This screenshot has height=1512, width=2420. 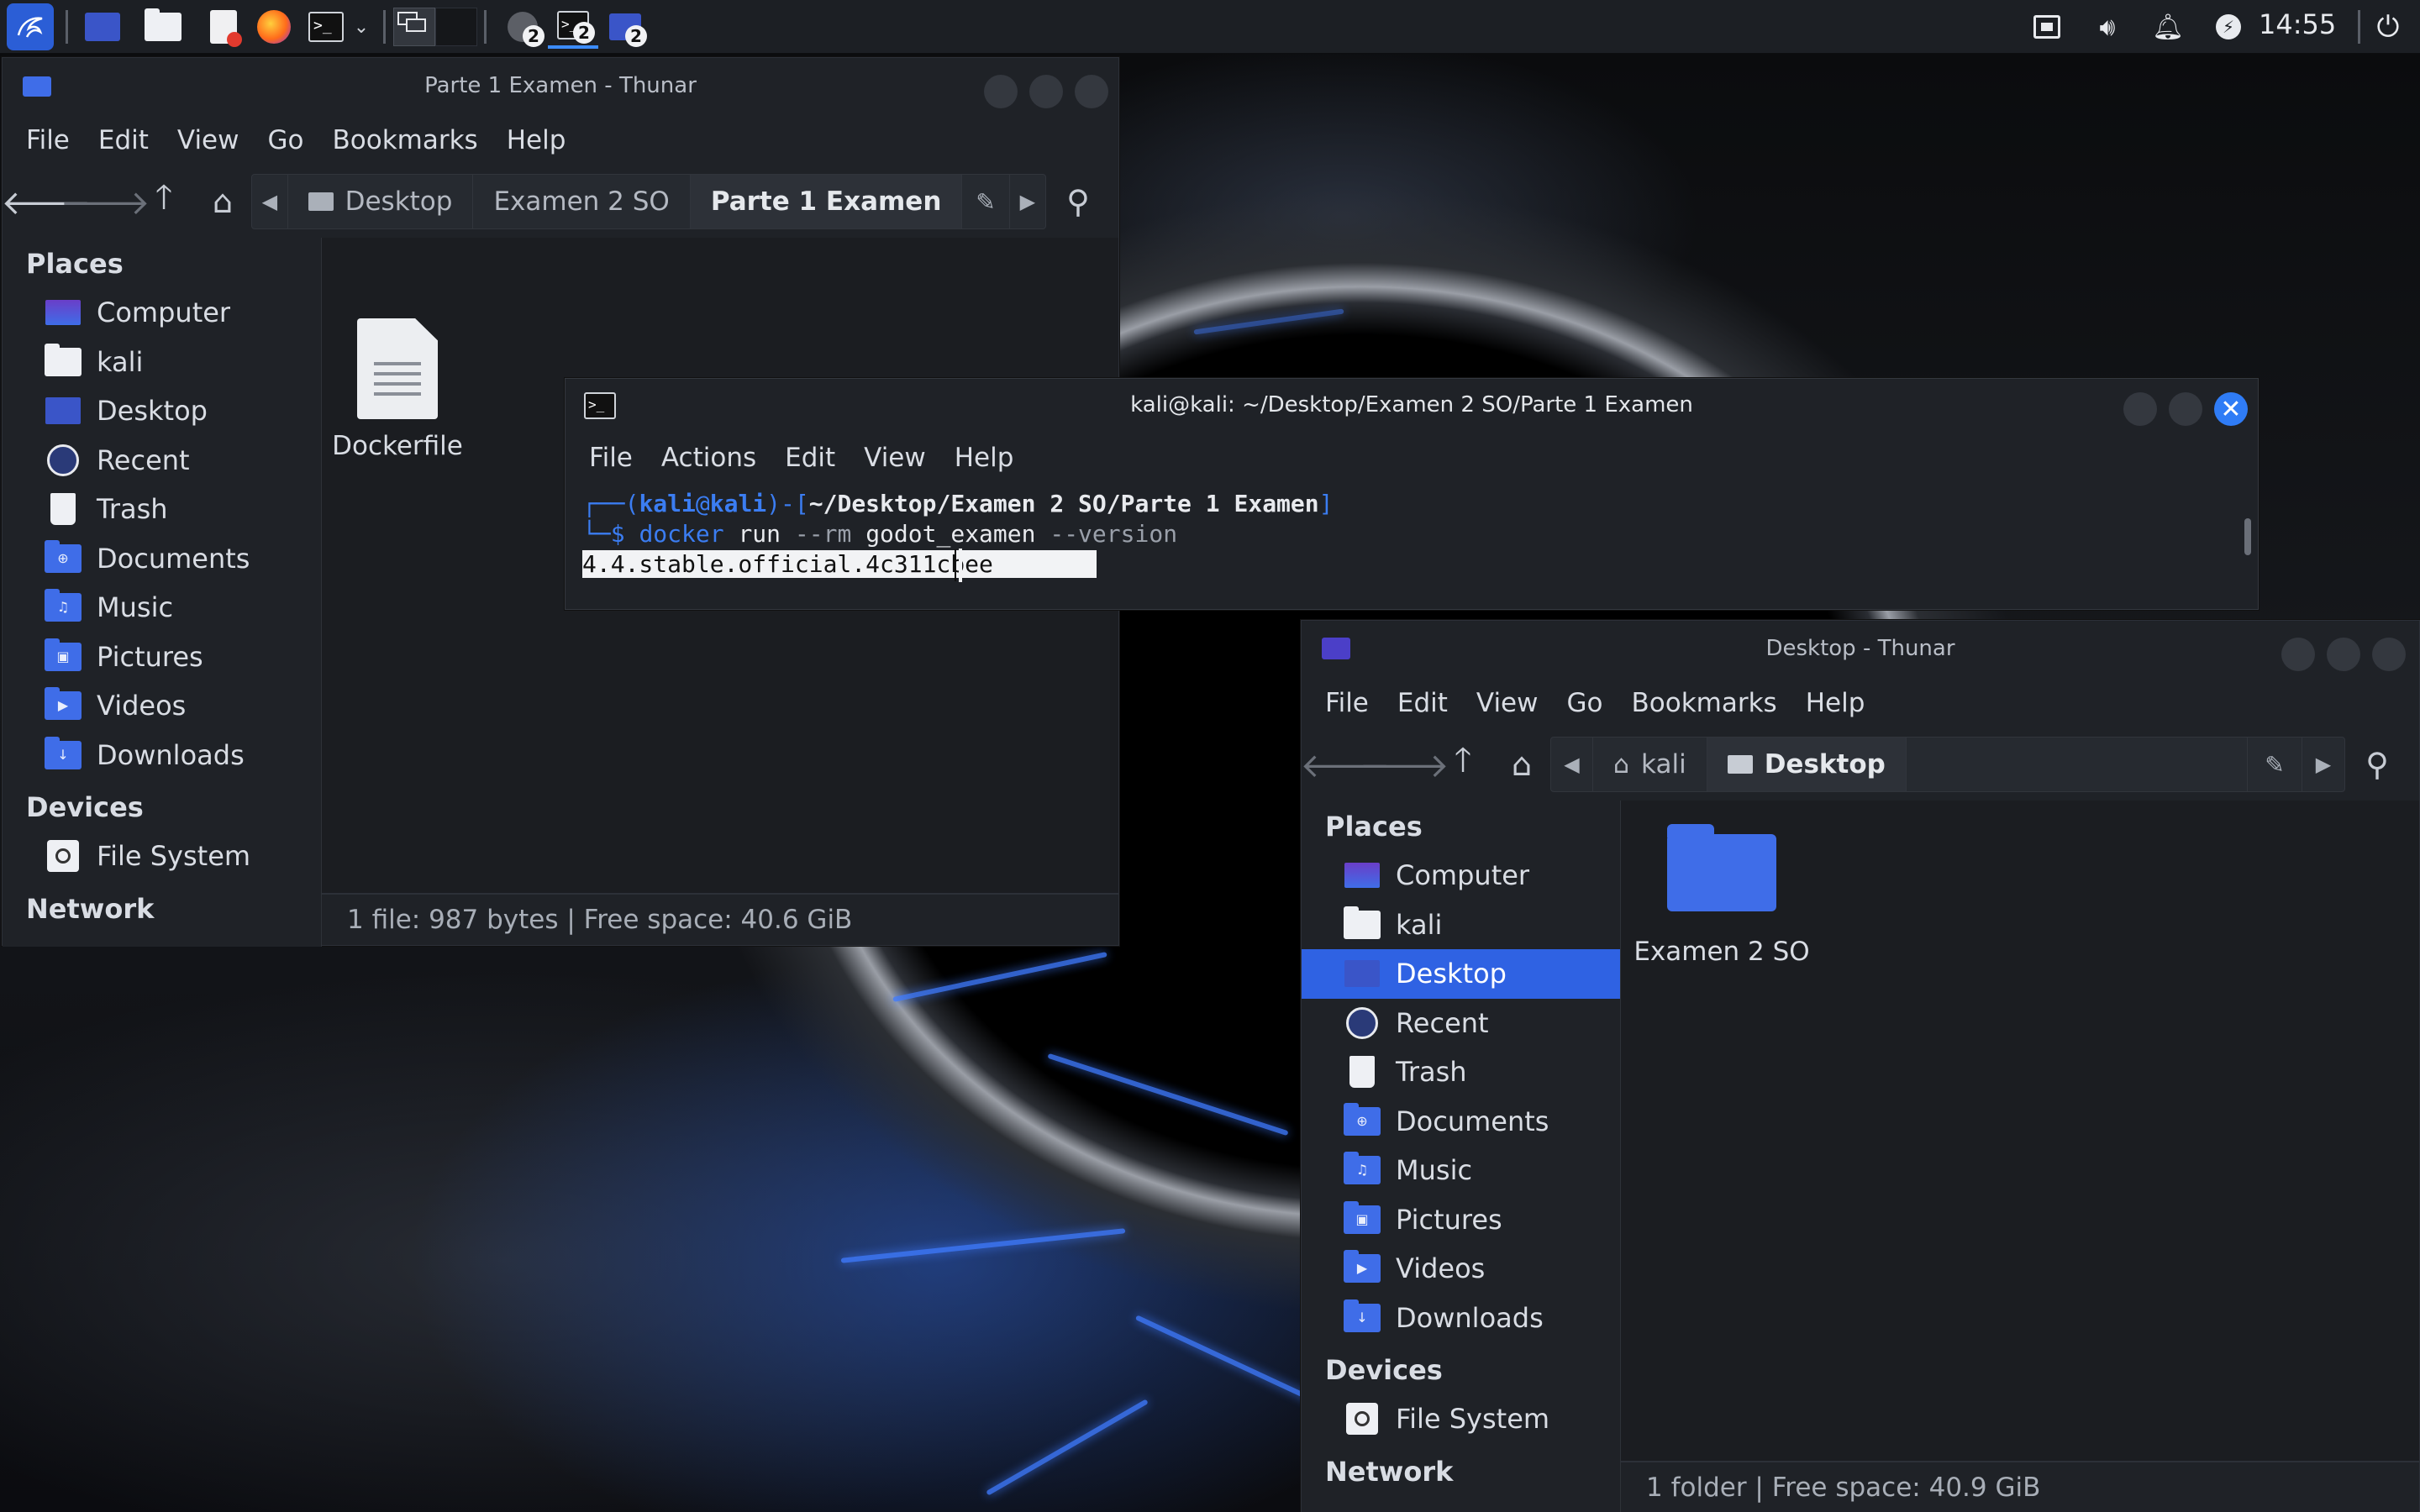 What do you see at coordinates (2168, 27) in the screenshot?
I see `notifications-tray: 🔔︎` at bounding box center [2168, 27].